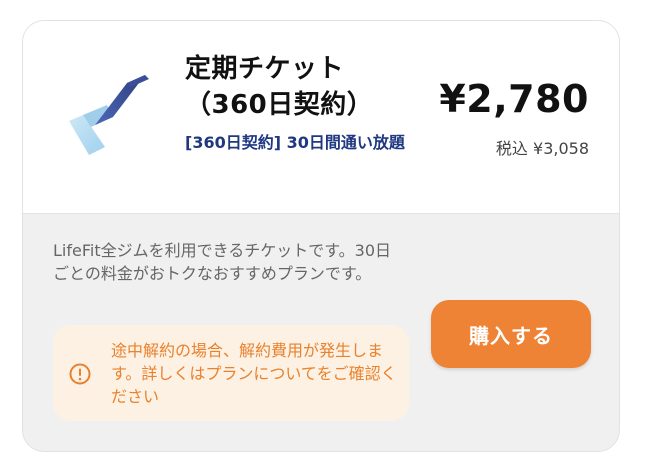  What do you see at coordinates (511, 334) in the screenshot?
I see `buy-button: 購入する` at bounding box center [511, 334].